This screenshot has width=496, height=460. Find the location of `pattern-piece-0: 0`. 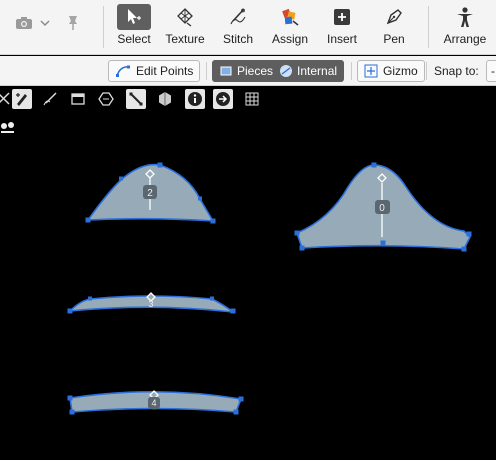

pattern-piece-0: 0 is located at coordinates (383, 207).